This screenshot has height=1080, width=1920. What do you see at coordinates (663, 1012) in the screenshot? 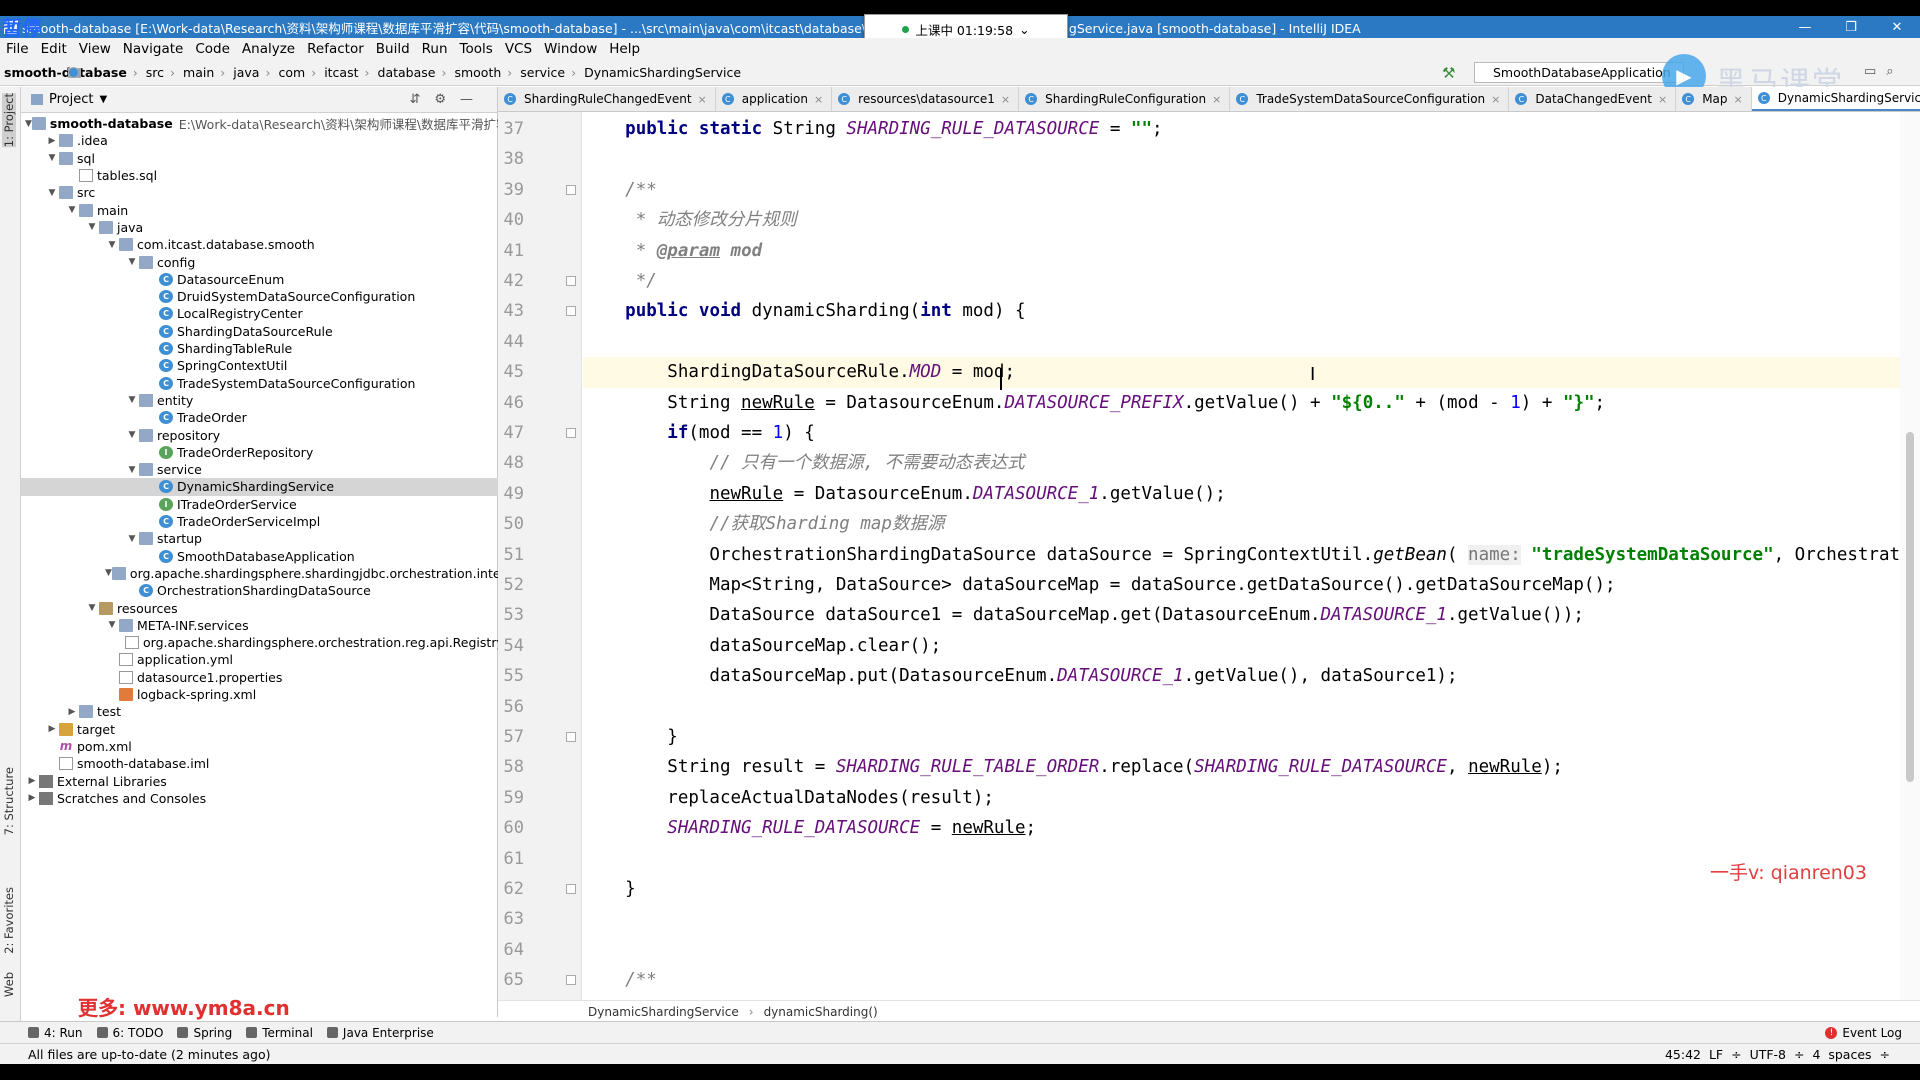
I see `breadcrumb-class: DynamicShardingService` at bounding box center [663, 1012].